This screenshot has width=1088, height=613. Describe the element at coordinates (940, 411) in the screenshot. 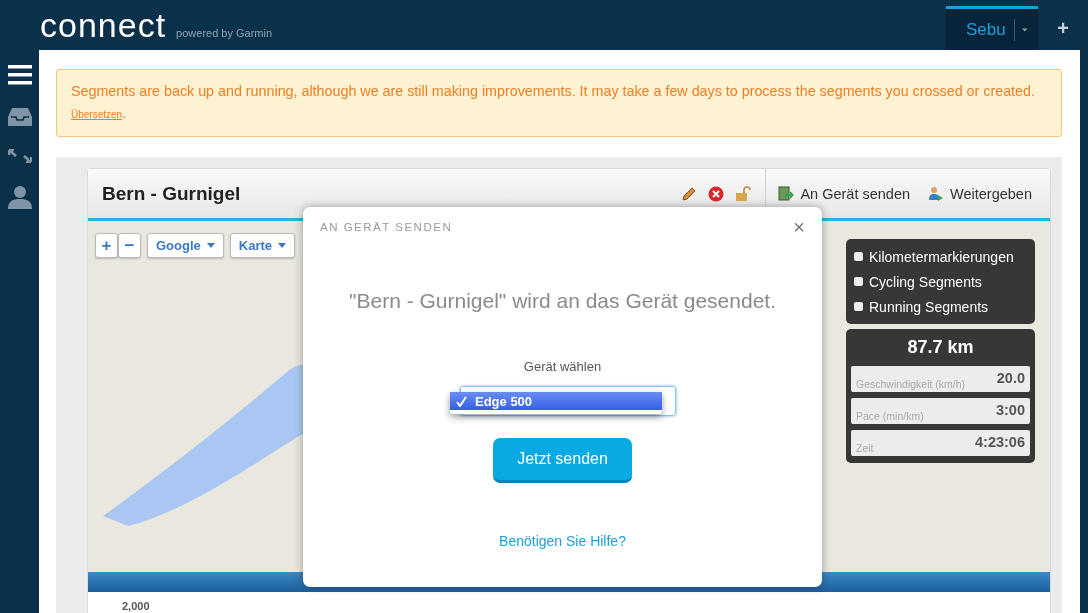

I see `stat-field: Pace (min/km) 3:00` at that location.